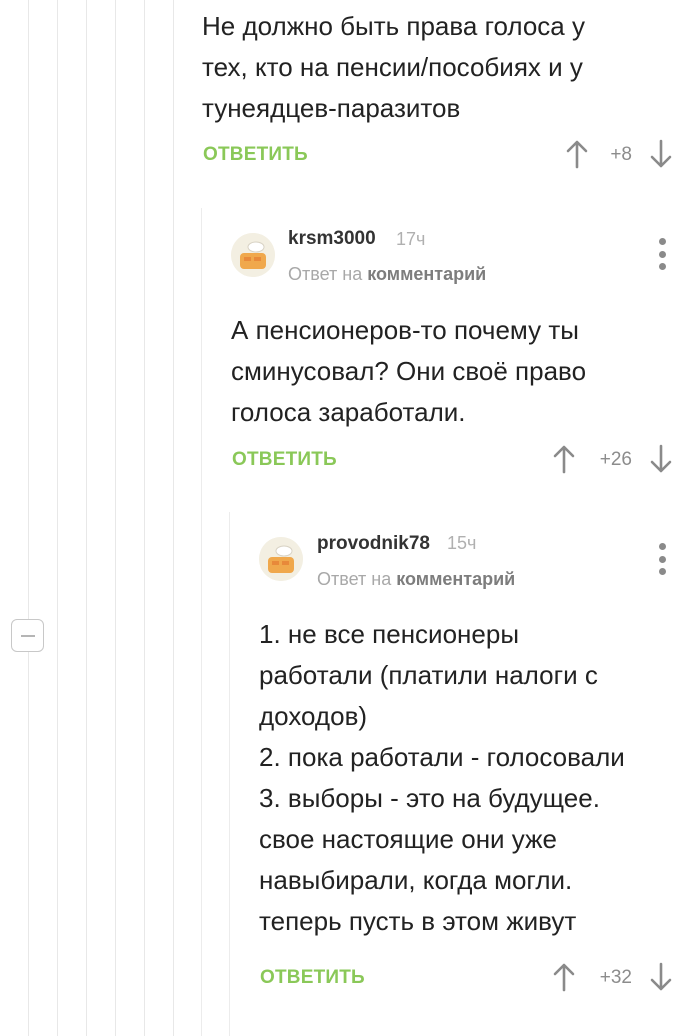 The height and width of the screenshot is (1036, 700). Describe the element at coordinates (393, 26) in the screenshot. I see `comment-line: Не должно быть права голоса у` at that location.